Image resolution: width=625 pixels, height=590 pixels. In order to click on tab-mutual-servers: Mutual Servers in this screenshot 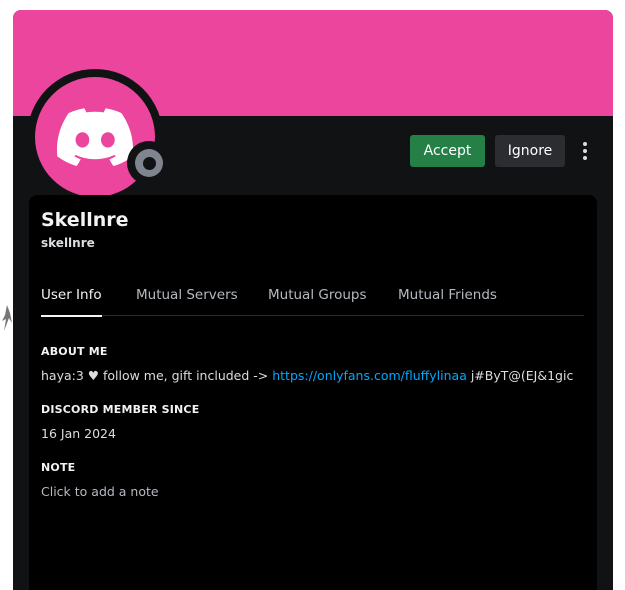, I will do `click(187, 300)`.